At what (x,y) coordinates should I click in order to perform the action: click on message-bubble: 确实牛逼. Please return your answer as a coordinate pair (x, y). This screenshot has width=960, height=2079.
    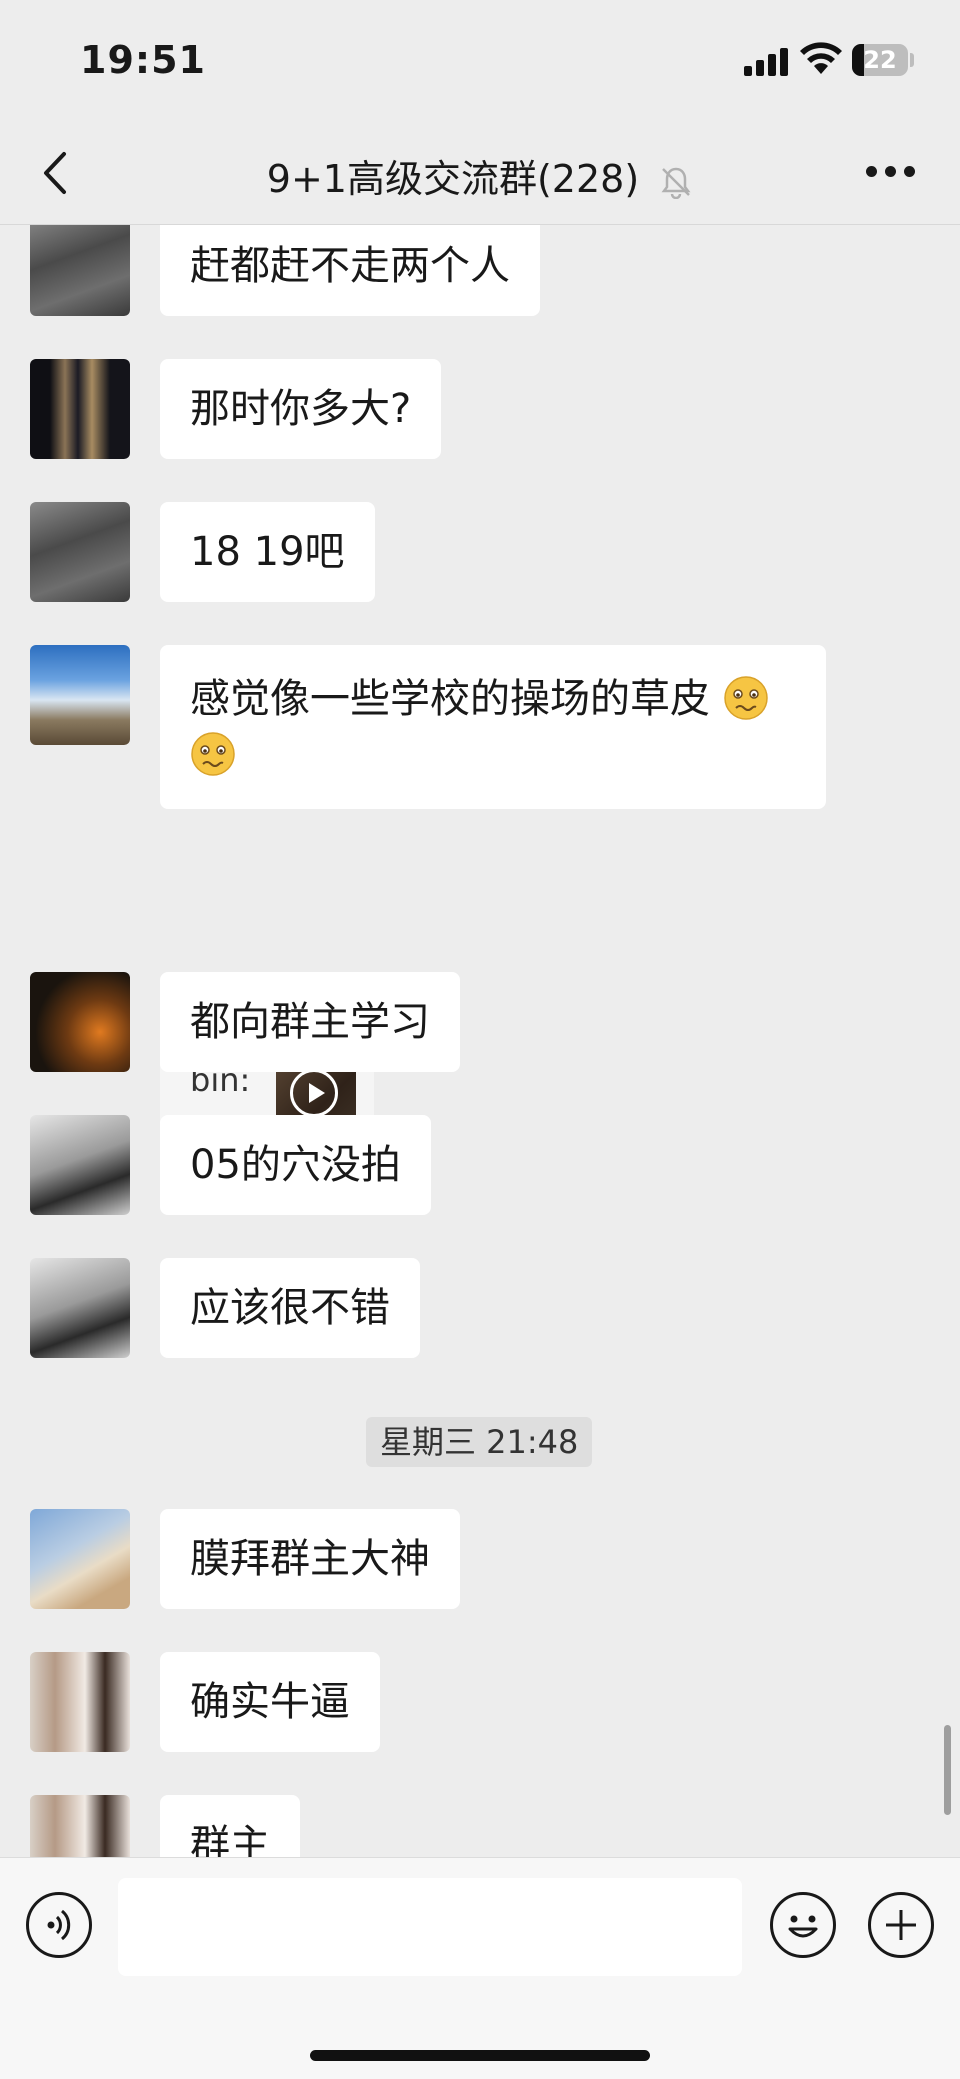
    Looking at the image, I should click on (270, 1702).